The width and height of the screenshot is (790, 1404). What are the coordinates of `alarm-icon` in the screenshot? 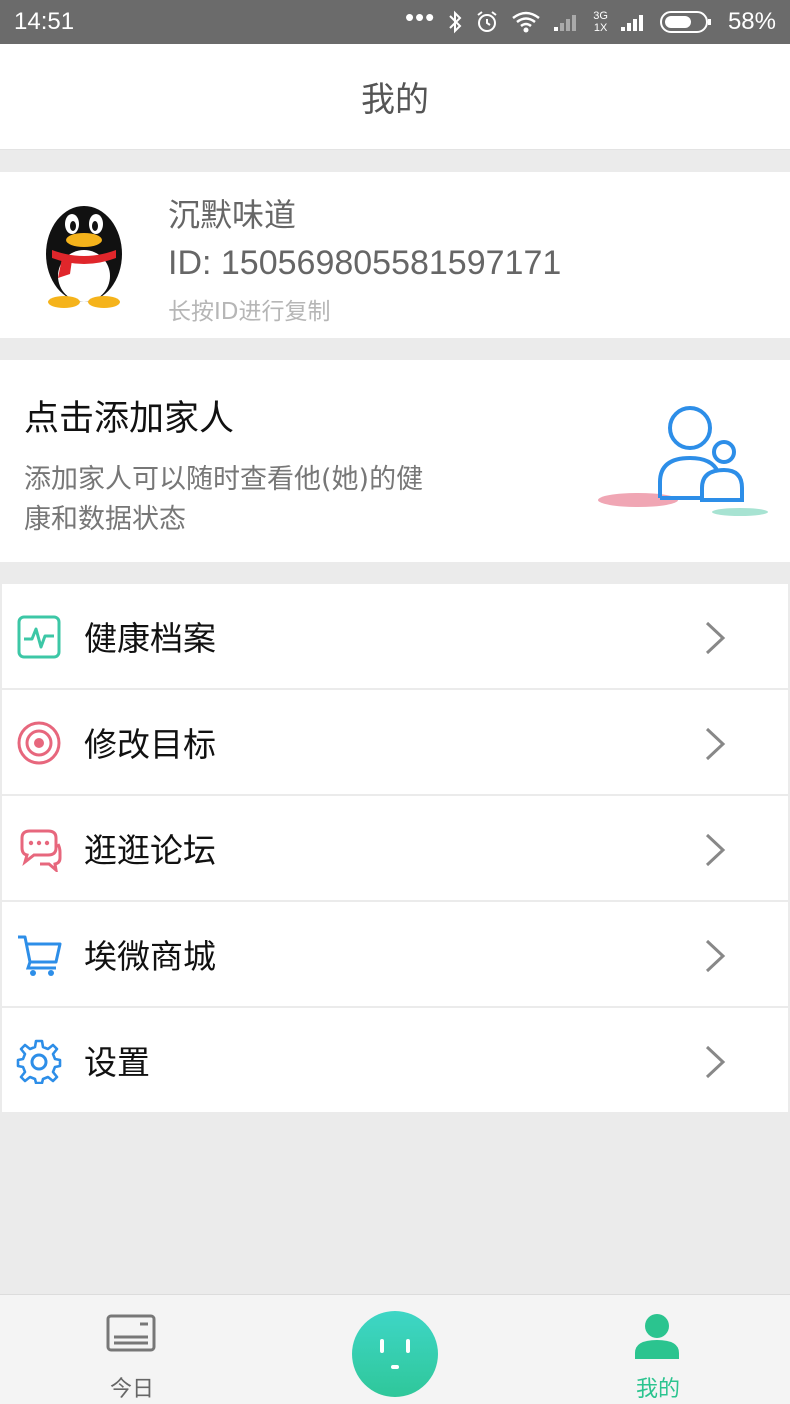 It's located at (487, 21).